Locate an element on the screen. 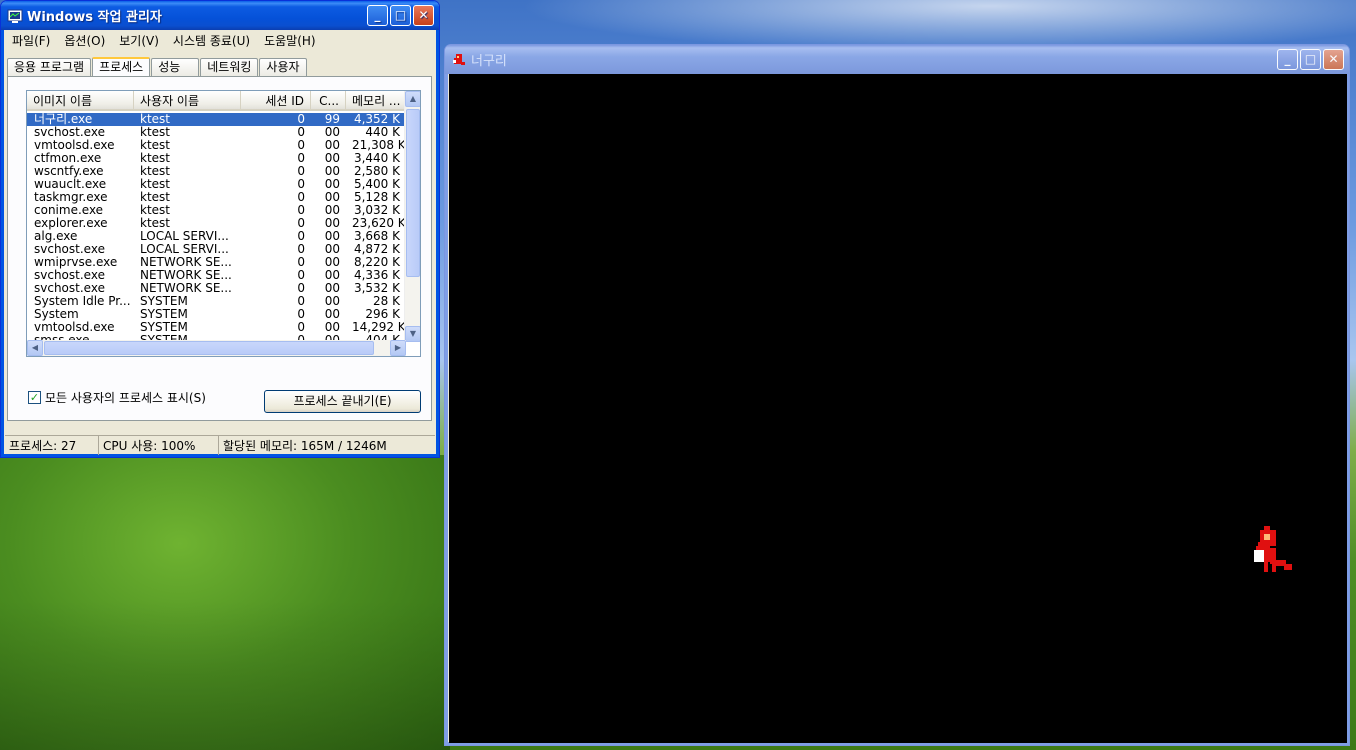 Image resolution: width=1356 pixels, height=750 pixels. row-memory: 3,668 K is located at coordinates (376, 236).